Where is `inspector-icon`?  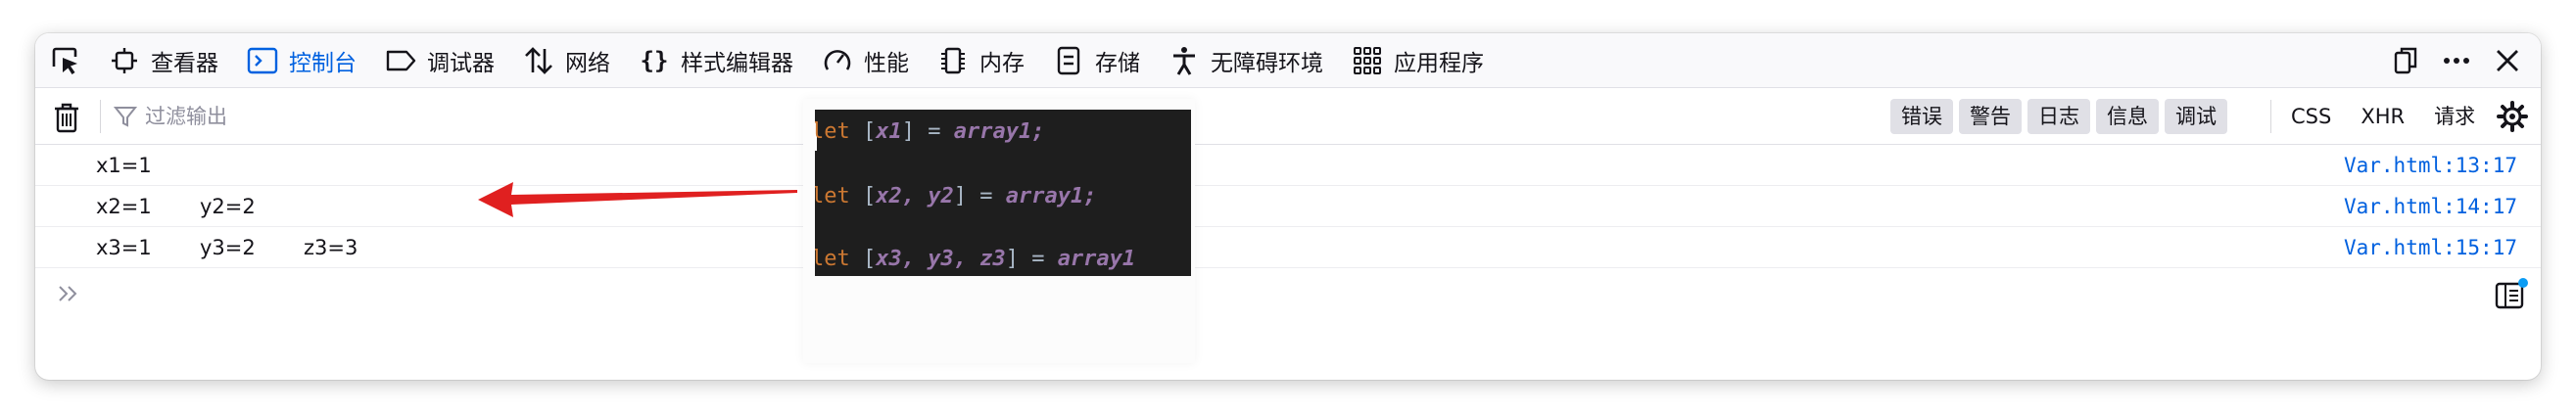
inspector-icon is located at coordinates (125, 60).